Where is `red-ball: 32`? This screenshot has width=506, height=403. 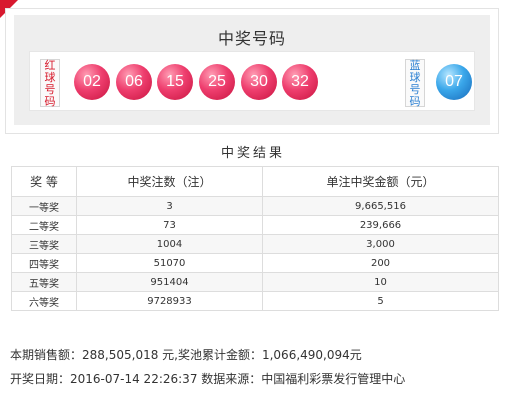
red-ball: 32 is located at coordinates (300, 82).